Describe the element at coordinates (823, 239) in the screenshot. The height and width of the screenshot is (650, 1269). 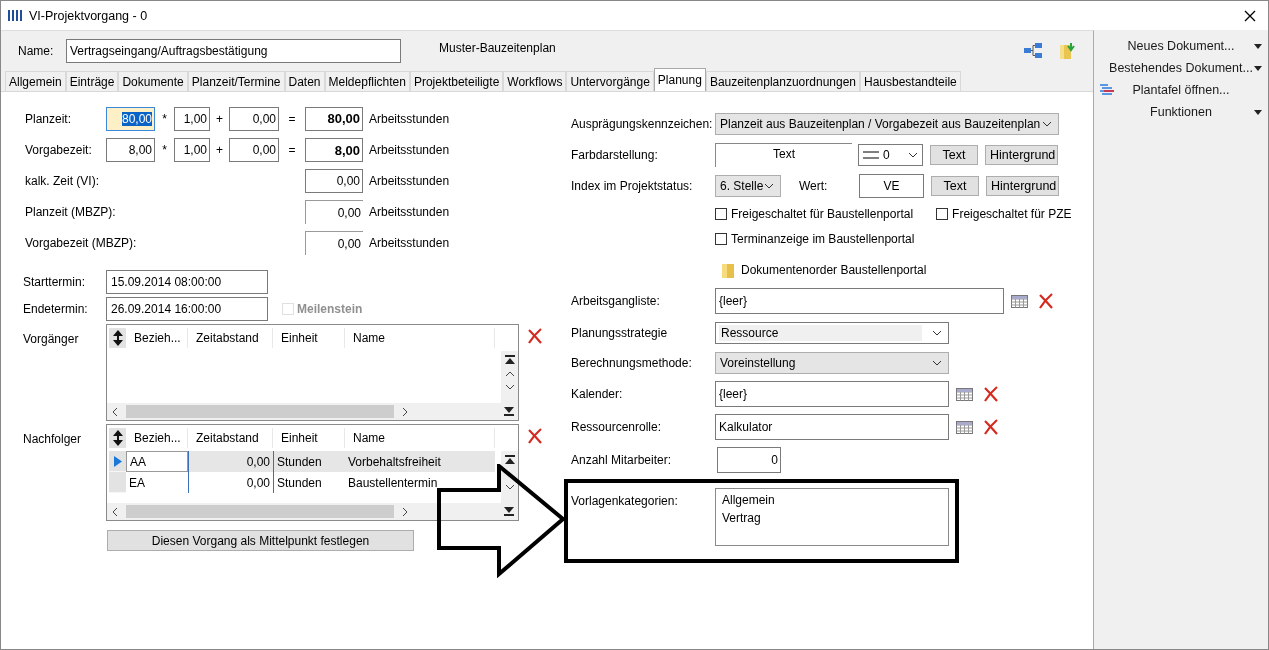
I see `checkbox-label: Terminanzeige im Baustellenportal` at that location.